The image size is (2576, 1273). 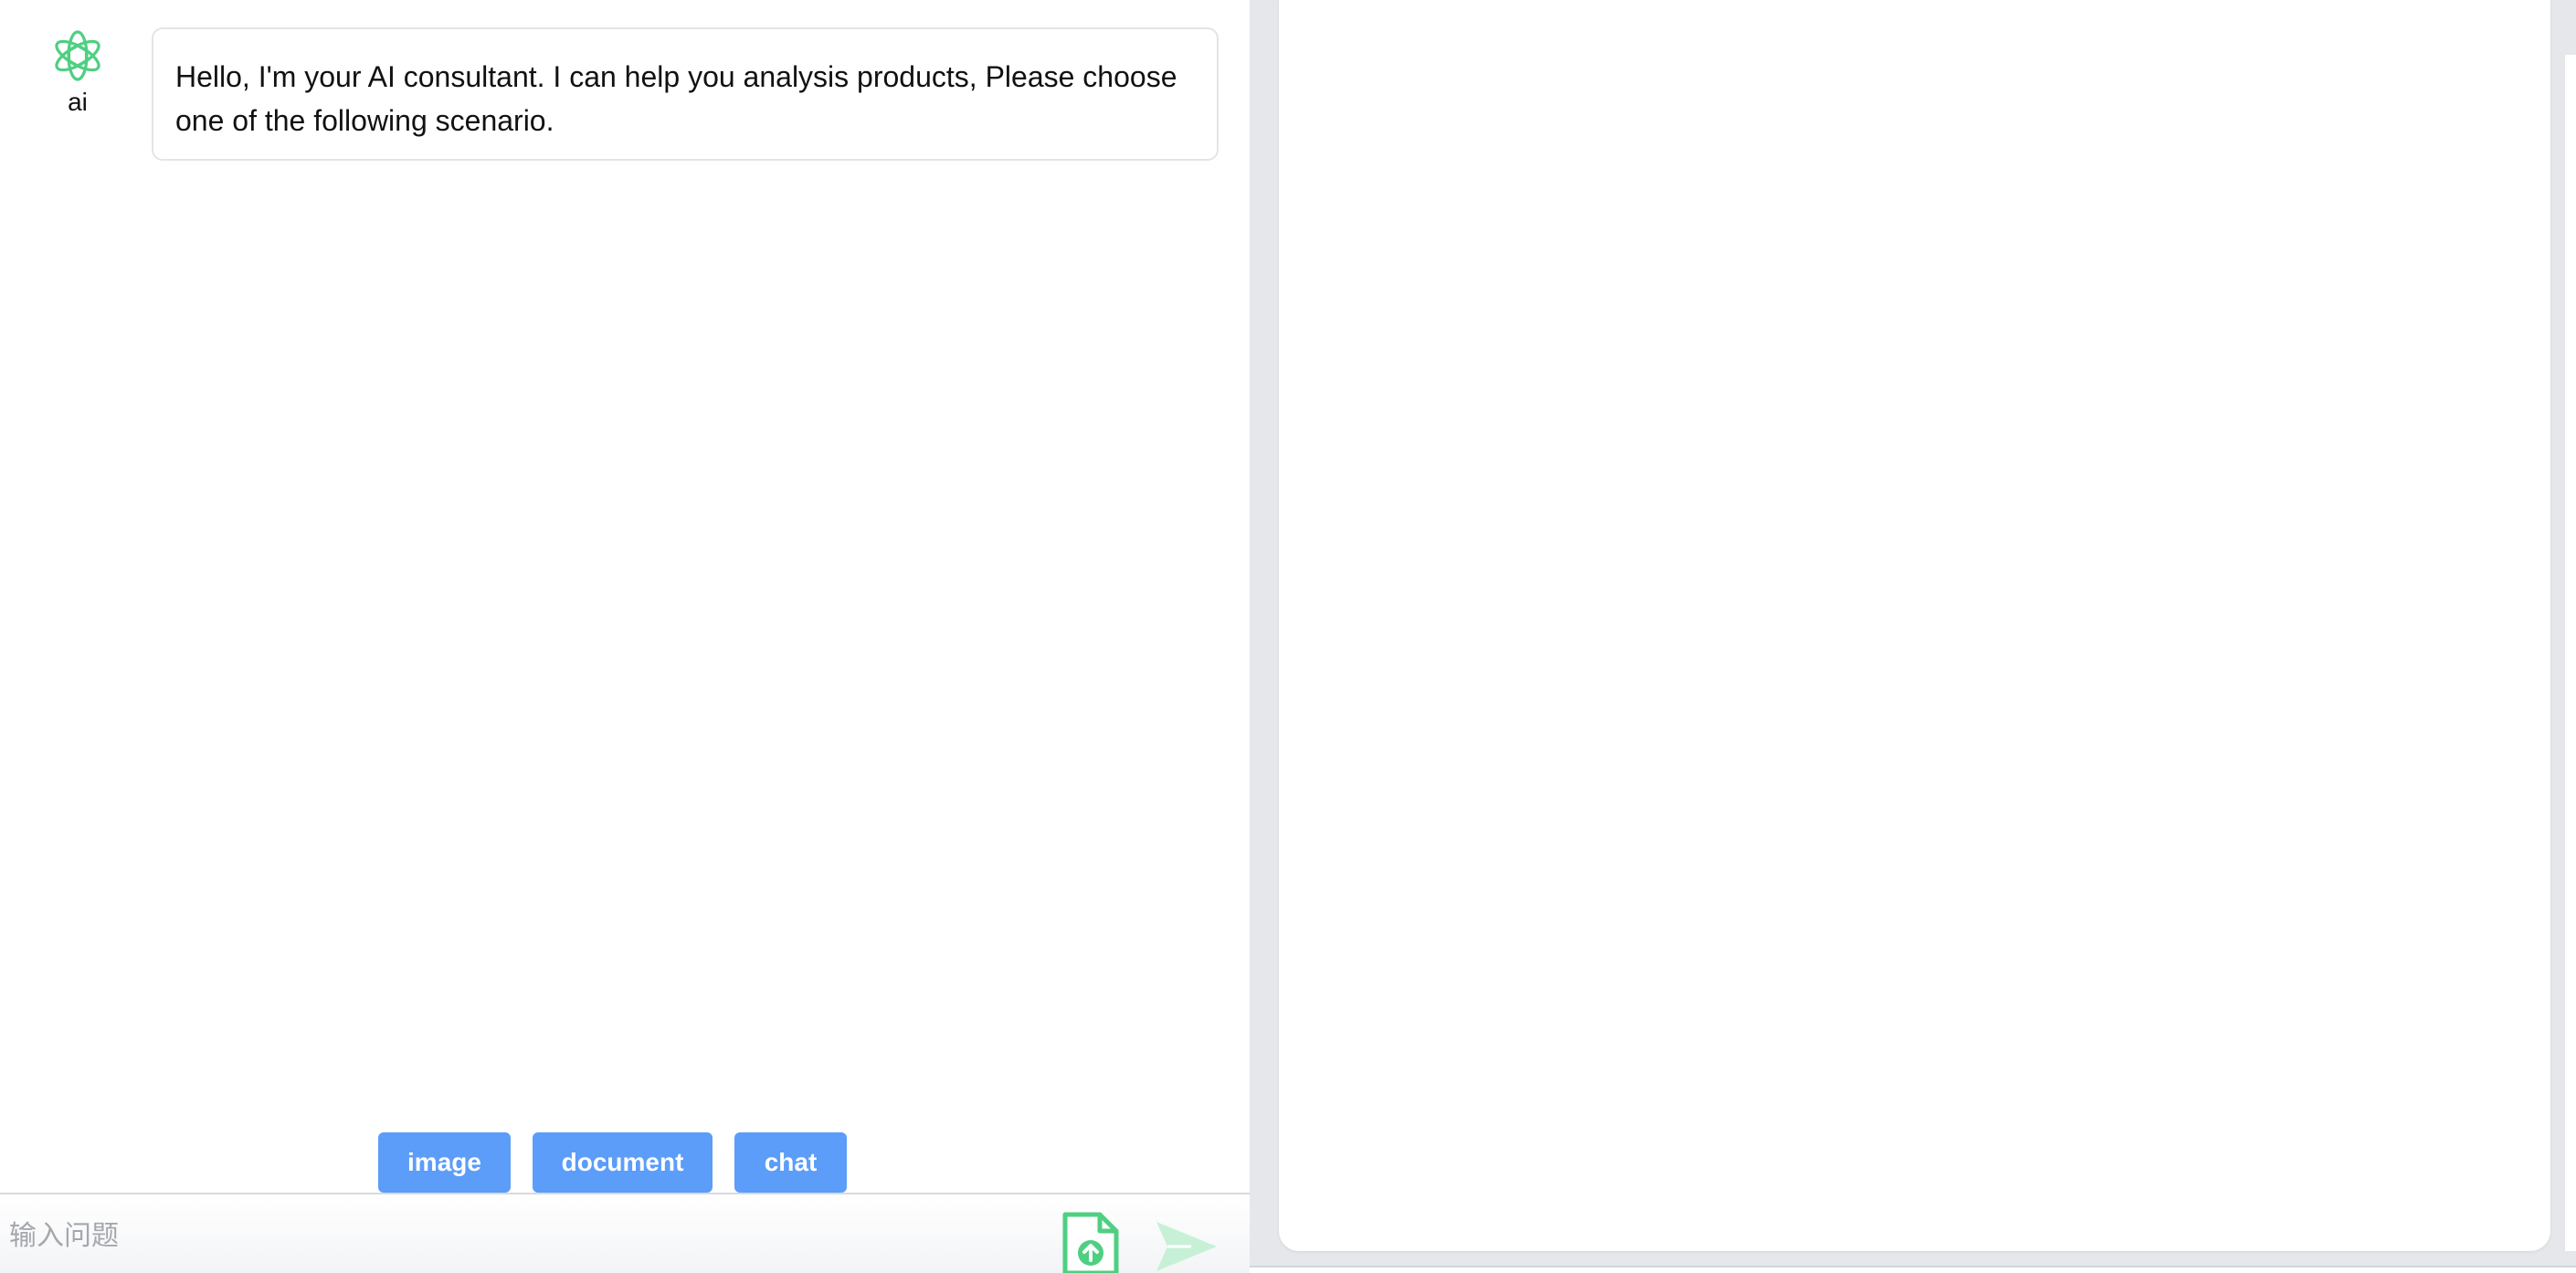 I want to click on question-input, so click(x=512, y=1235).